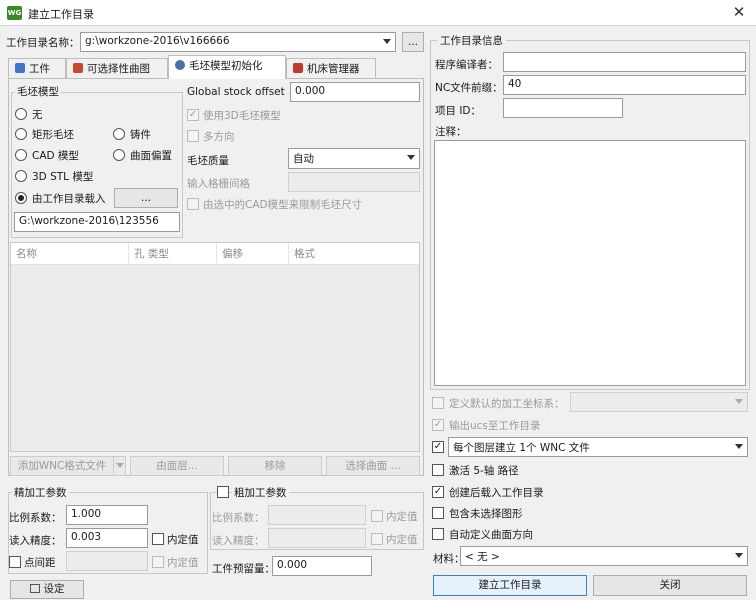  I want to click on include-unselected-label: 包含未选择图形, so click(486, 514).